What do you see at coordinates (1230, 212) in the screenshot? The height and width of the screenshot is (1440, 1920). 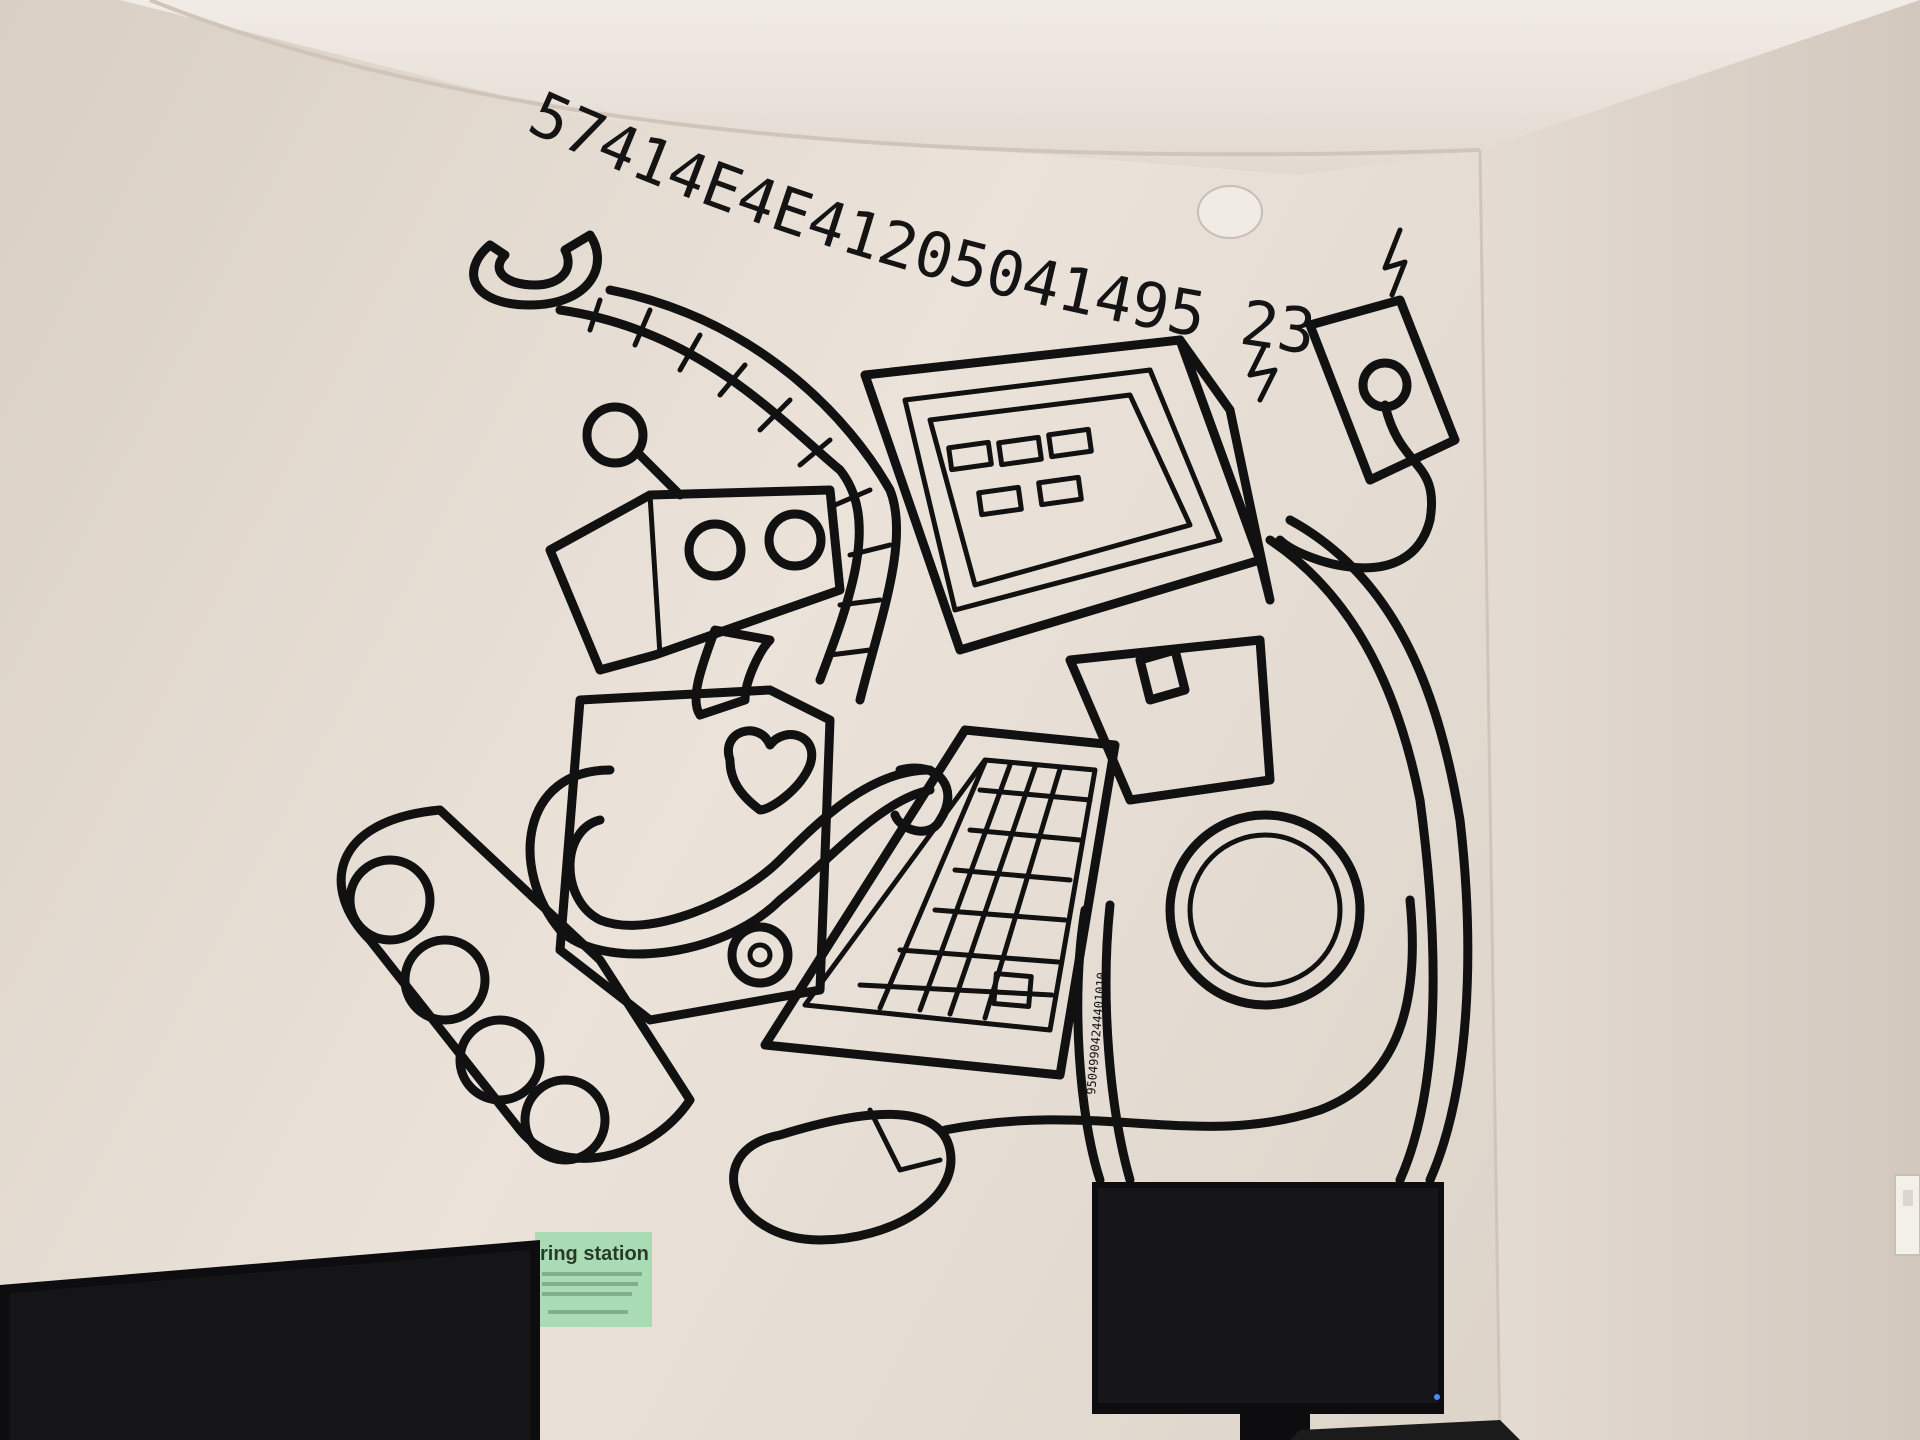 I see `ceiling-sensor` at bounding box center [1230, 212].